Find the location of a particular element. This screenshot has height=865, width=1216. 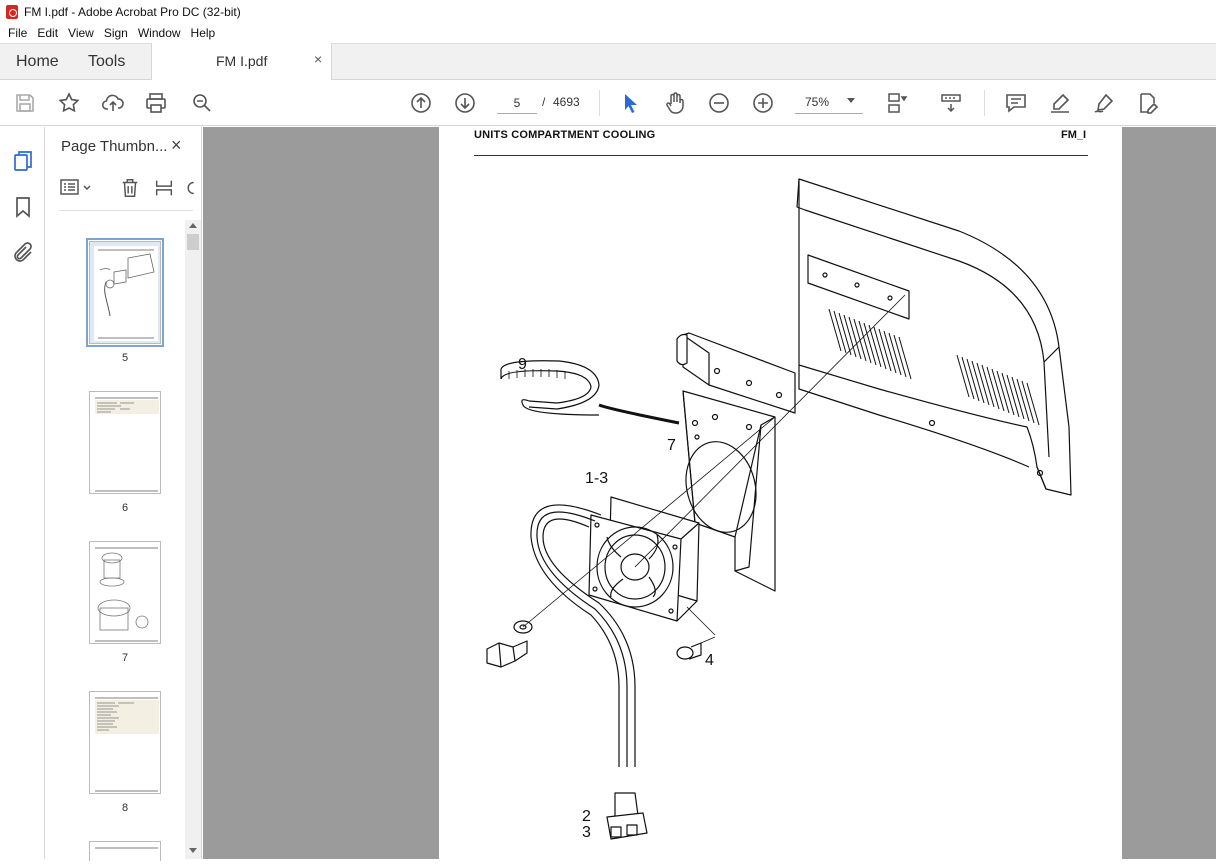

callout-4: 4 is located at coordinates (709, 660).